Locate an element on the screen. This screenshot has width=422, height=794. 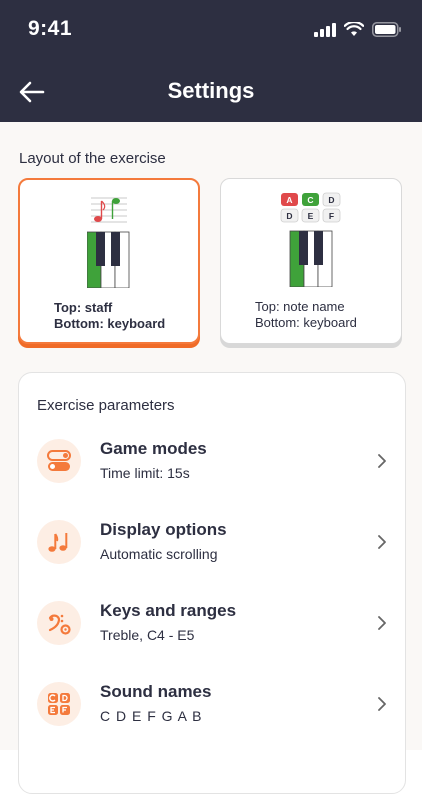
note-names-keyboard-illustration: A C D D E F is located at coordinates (310, 239).